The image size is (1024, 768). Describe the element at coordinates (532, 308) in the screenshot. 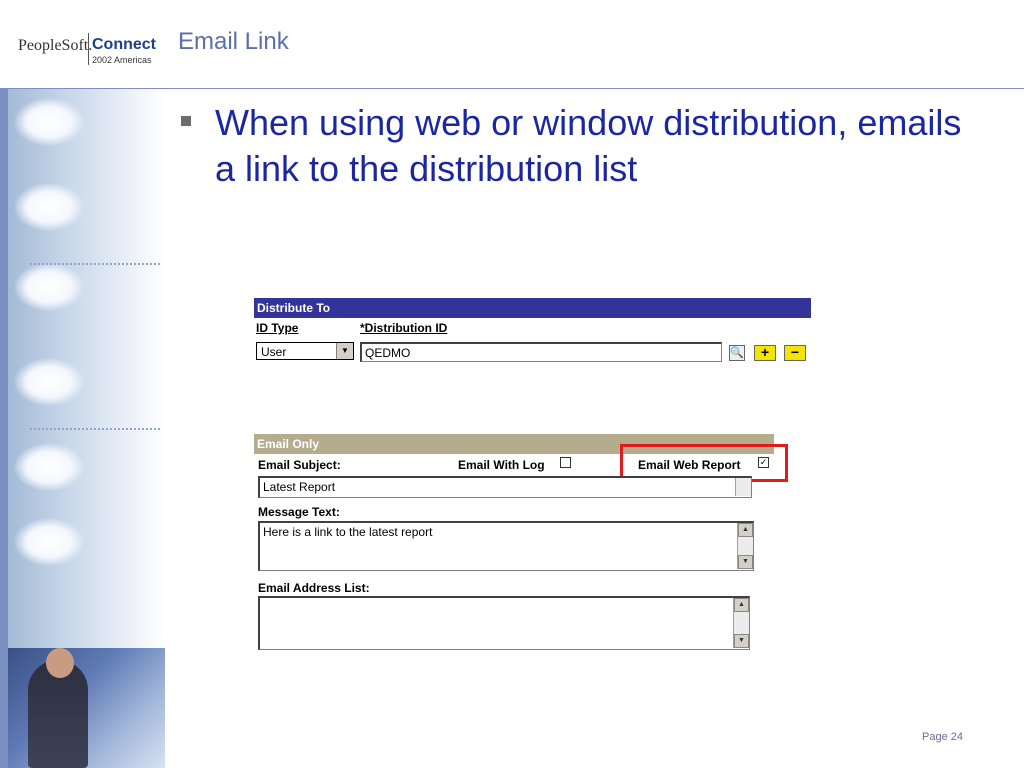

I see `distribute-to-header: Distribute To` at that location.